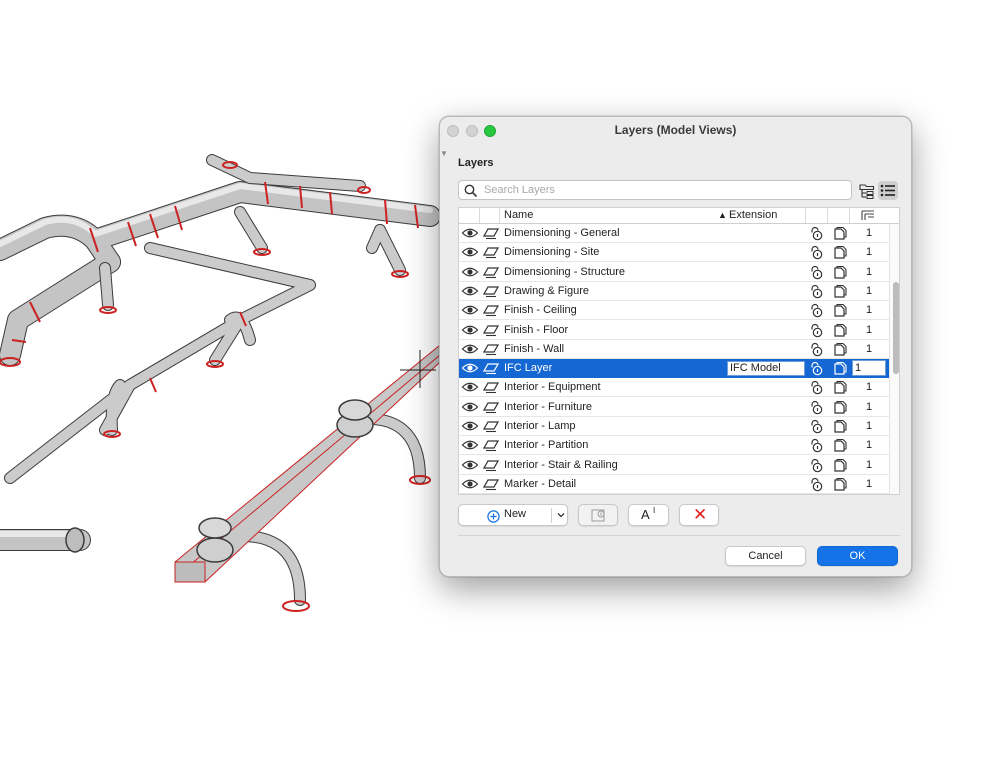 Image resolution: width=999 pixels, height=765 pixels. I want to click on import-layers-button, so click(598, 515).